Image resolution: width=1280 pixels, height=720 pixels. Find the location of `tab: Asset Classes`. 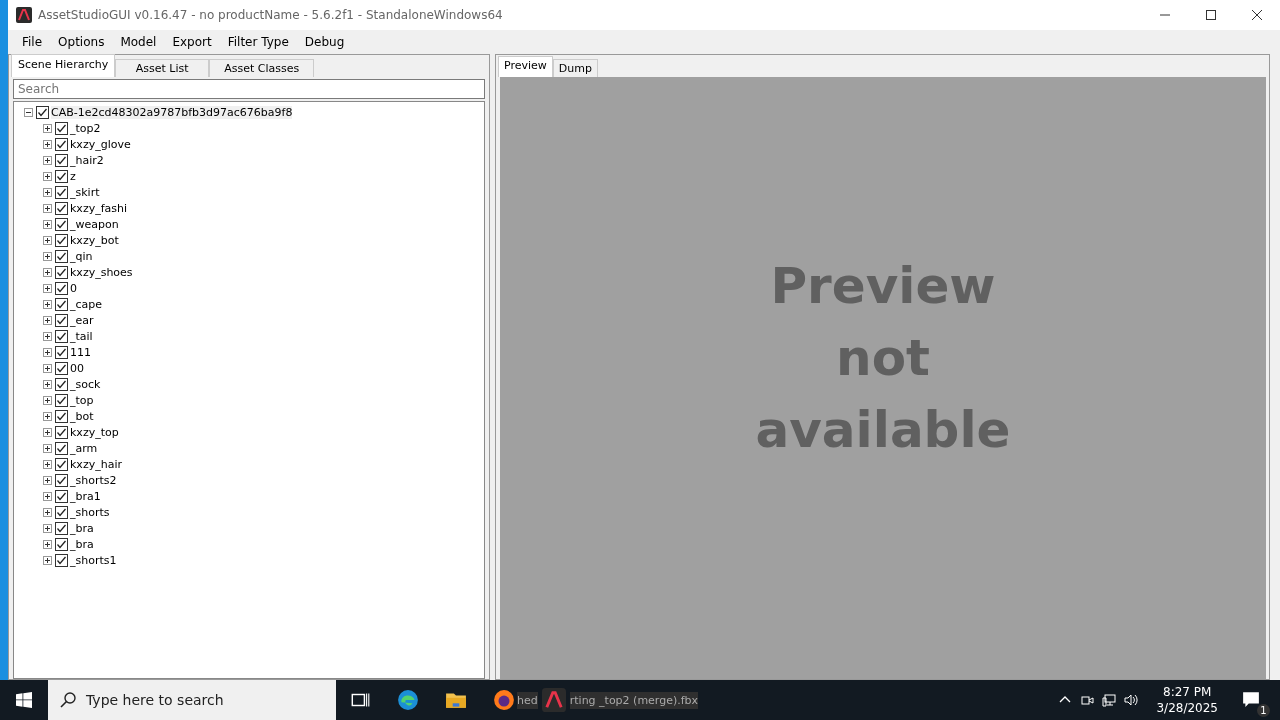

tab: Asset Classes is located at coordinates (262, 68).